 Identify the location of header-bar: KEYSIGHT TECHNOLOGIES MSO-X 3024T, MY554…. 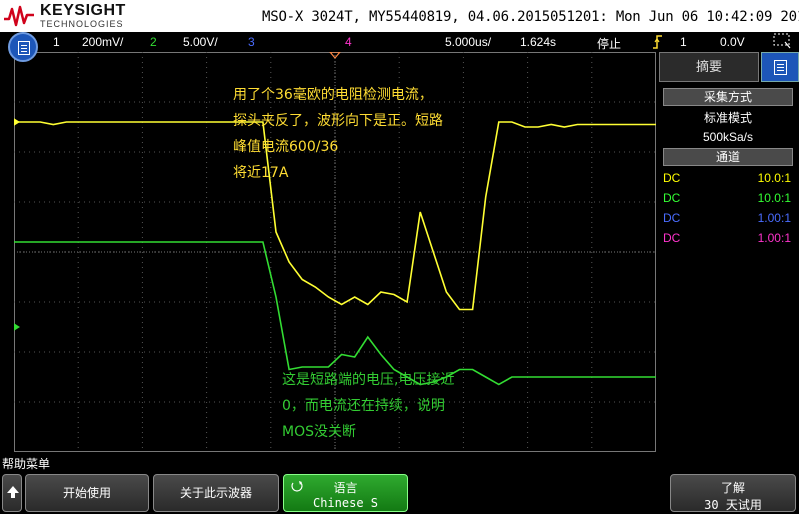
(399, 16).